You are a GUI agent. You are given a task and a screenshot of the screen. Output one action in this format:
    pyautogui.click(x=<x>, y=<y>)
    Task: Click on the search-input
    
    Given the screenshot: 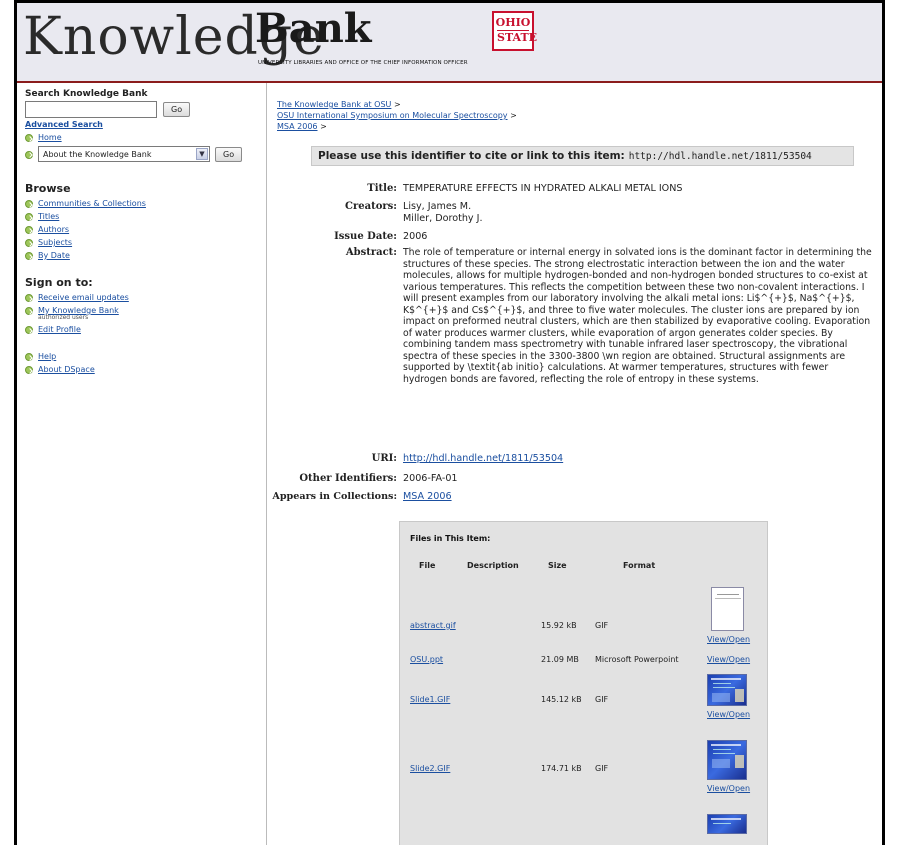 What is the action you would take?
    pyautogui.click(x=91, y=109)
    